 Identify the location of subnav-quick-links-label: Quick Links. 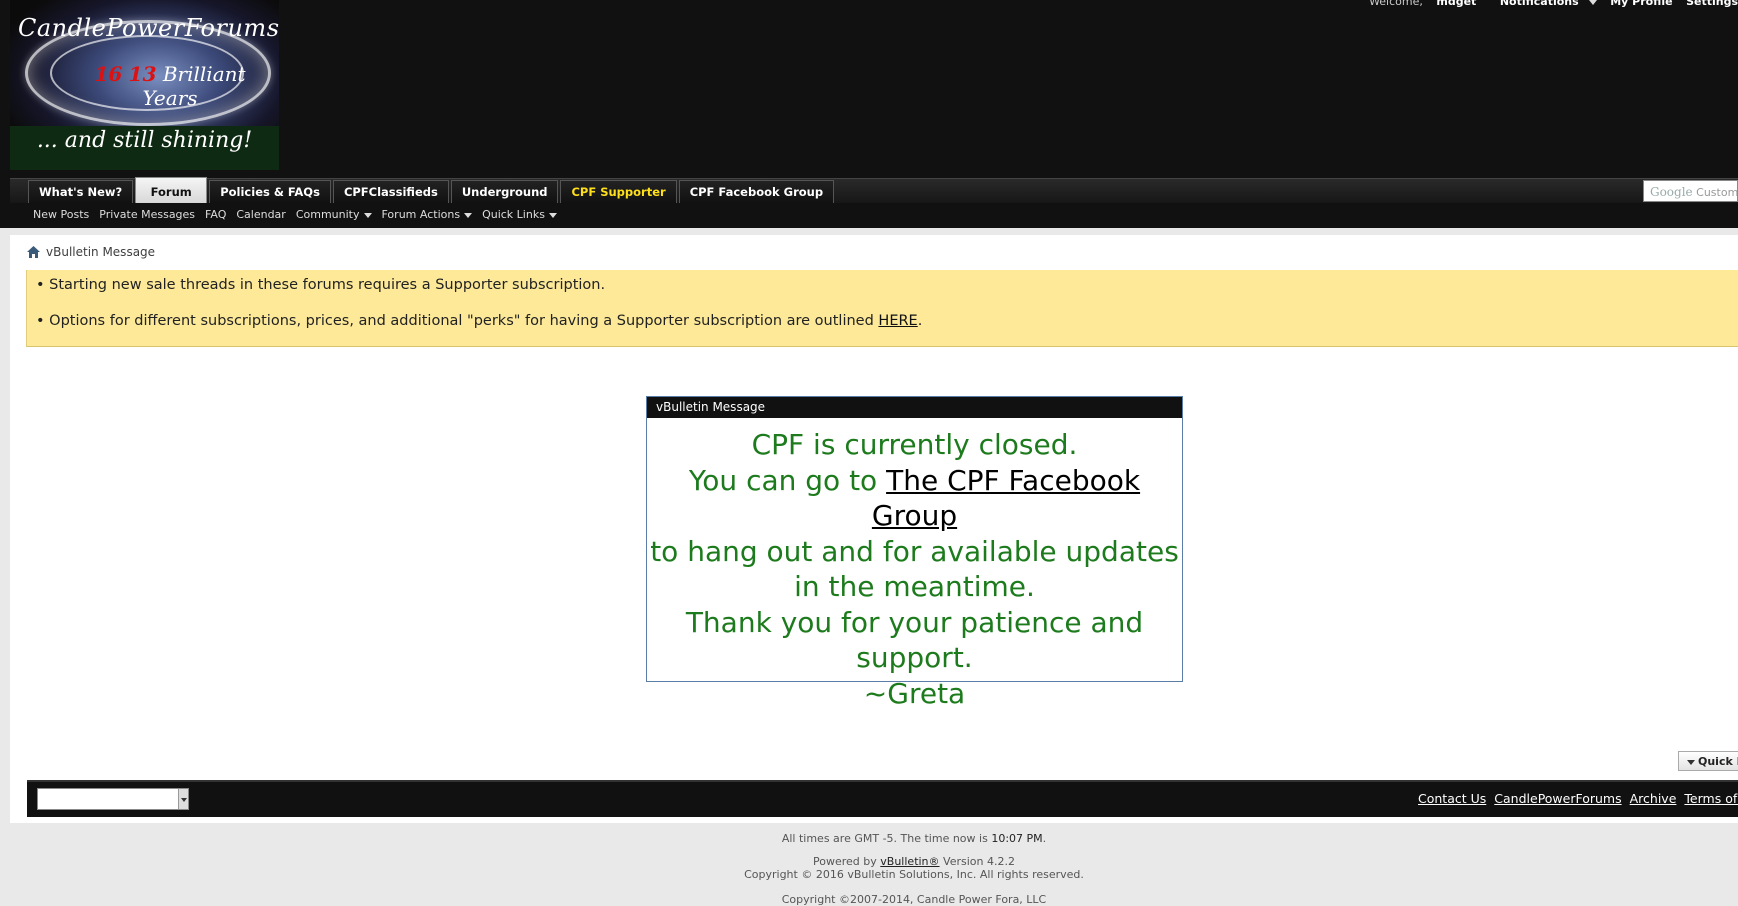
(513, 214).